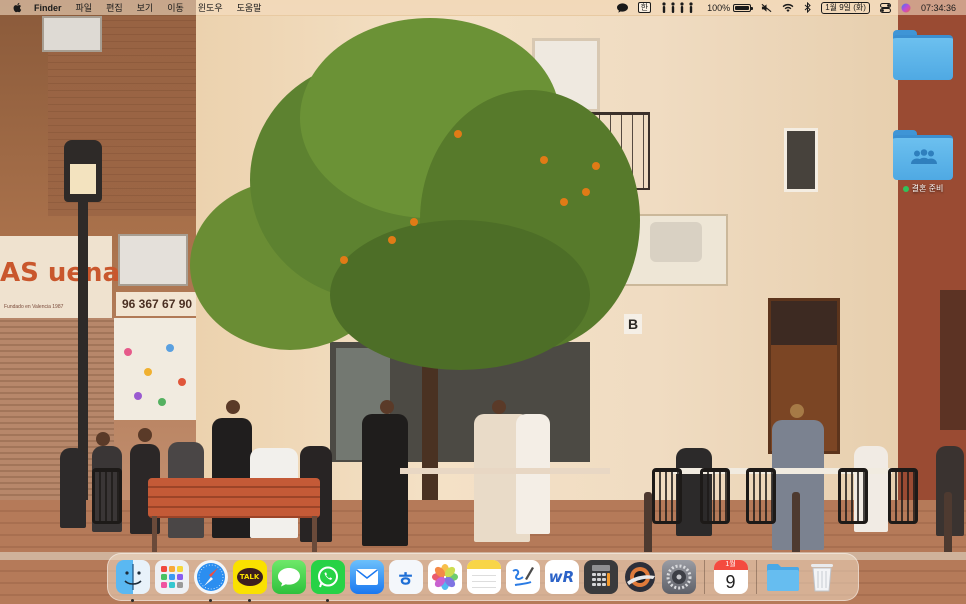 The image size is (966, 604). I want to click on calculator-icon, so click(600, 577).